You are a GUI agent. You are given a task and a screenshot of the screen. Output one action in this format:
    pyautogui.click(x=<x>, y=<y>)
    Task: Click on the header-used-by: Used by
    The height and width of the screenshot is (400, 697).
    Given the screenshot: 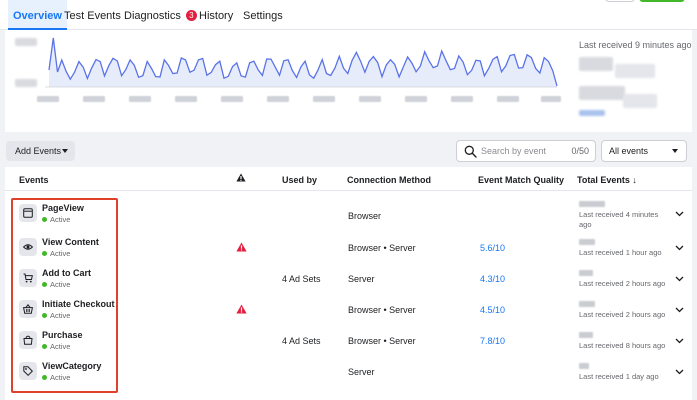 What is the action you would take?
    pyautogui.click(x=299, y=180)
    